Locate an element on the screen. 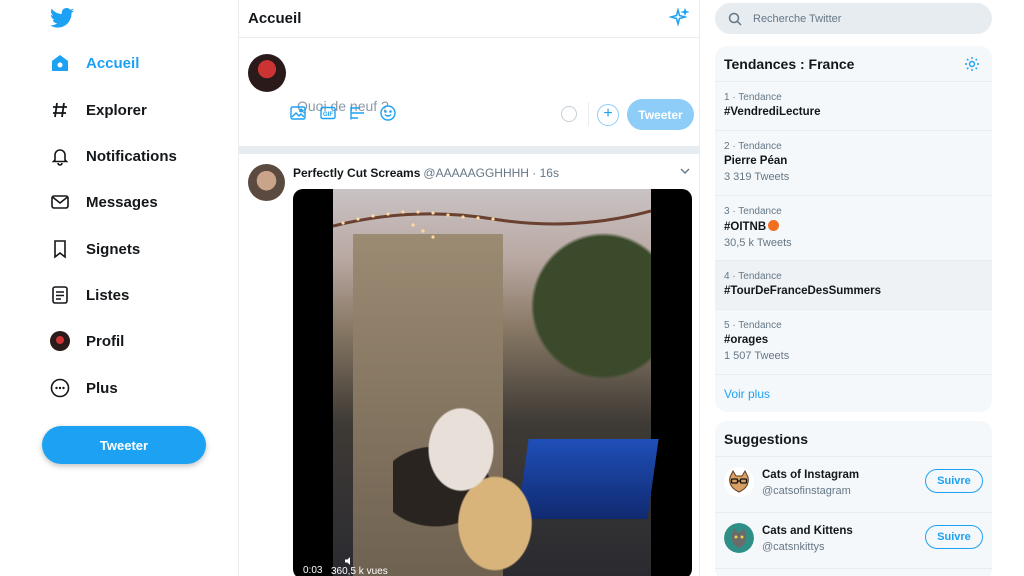 Image resolution: width=1024 pixels, height=576 pixels. trend-meta: 5 · Tendance is located at coordinates (753, 325).